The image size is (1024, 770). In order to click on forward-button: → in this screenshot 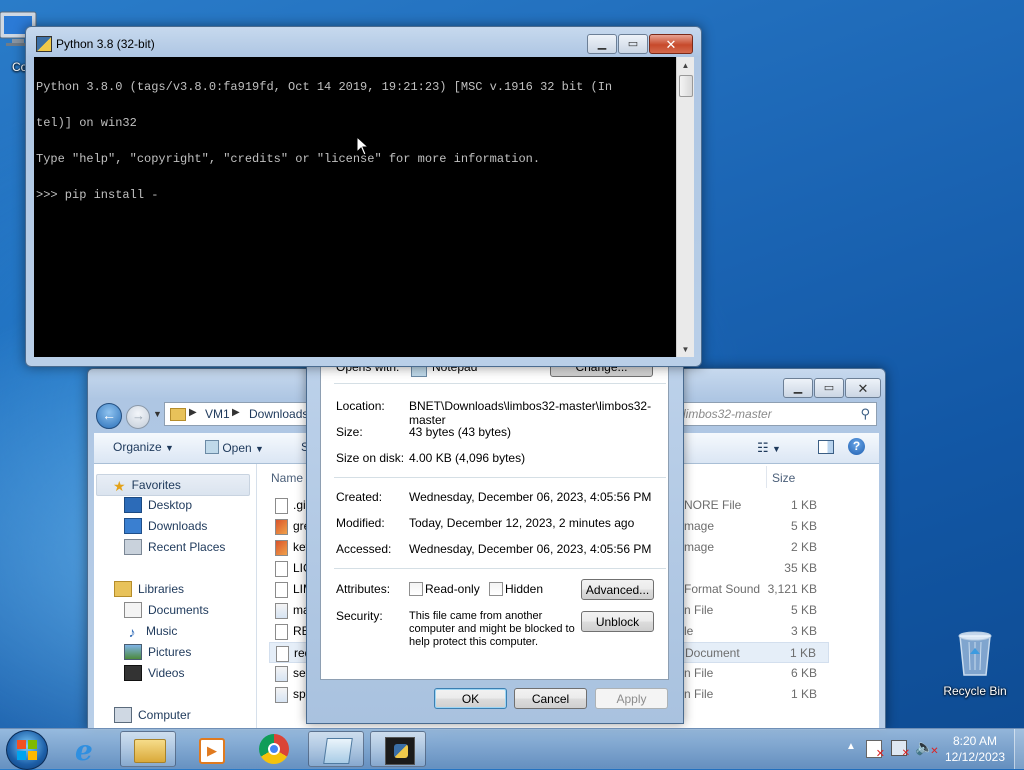, I will do `click(138, 417)`.